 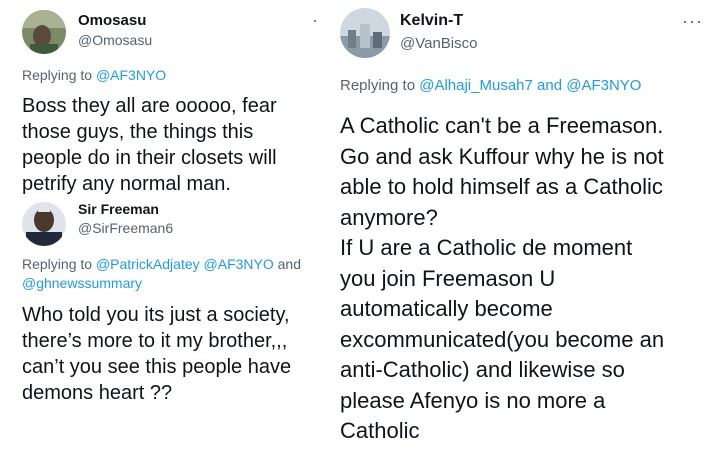 I want to click on replying-to-line: Replying to @Alhaji_Musah7 and @AF3NYO, so click(x=490, y=85).